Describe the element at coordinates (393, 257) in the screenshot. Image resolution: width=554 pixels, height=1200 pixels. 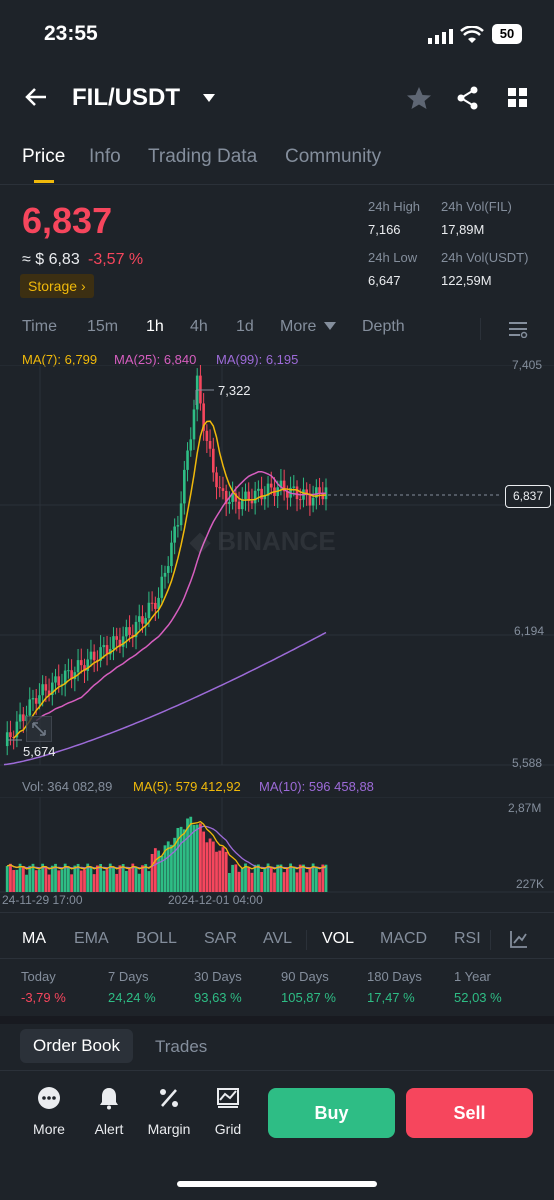
I see `low-label: 24h Low` at that location.